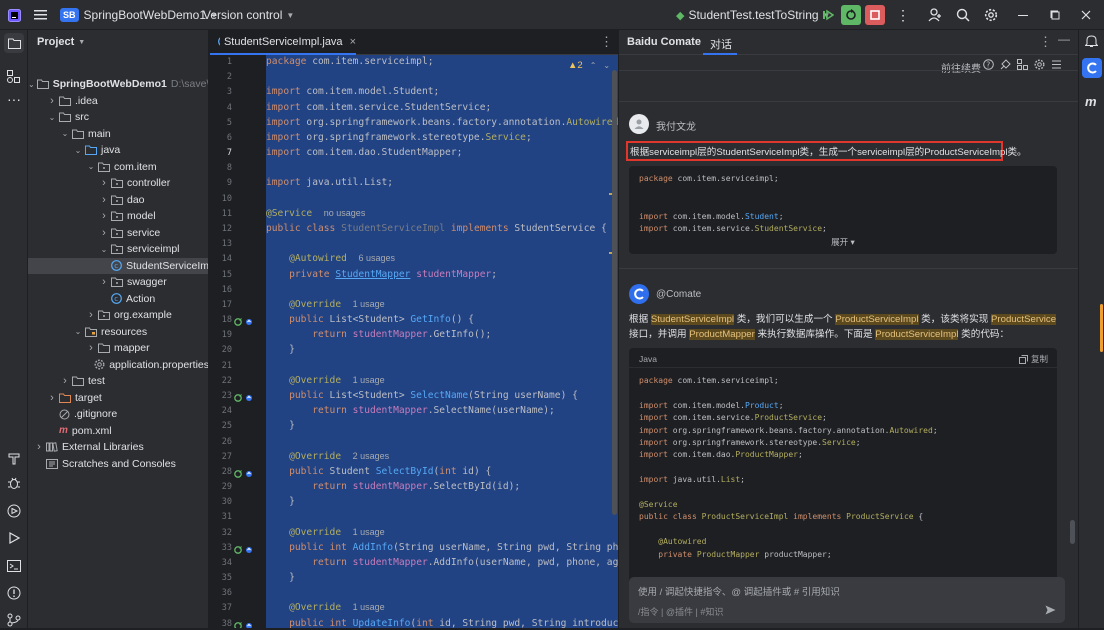 The width and height of the screenshot is (1104, 630). I want to click on chat-input-placeholder: 使用 / 调起快捷指令、@ 调起插件或 # 引用知识, so click(739, 591).